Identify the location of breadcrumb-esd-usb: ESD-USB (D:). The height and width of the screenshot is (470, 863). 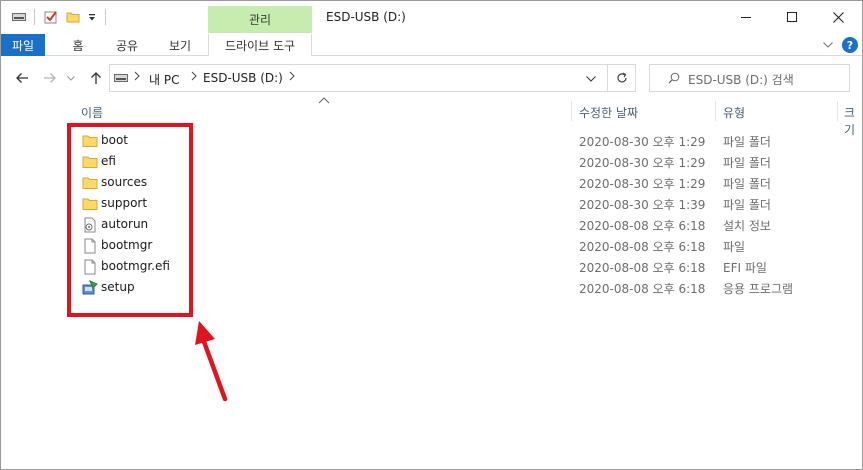
(243, 78).